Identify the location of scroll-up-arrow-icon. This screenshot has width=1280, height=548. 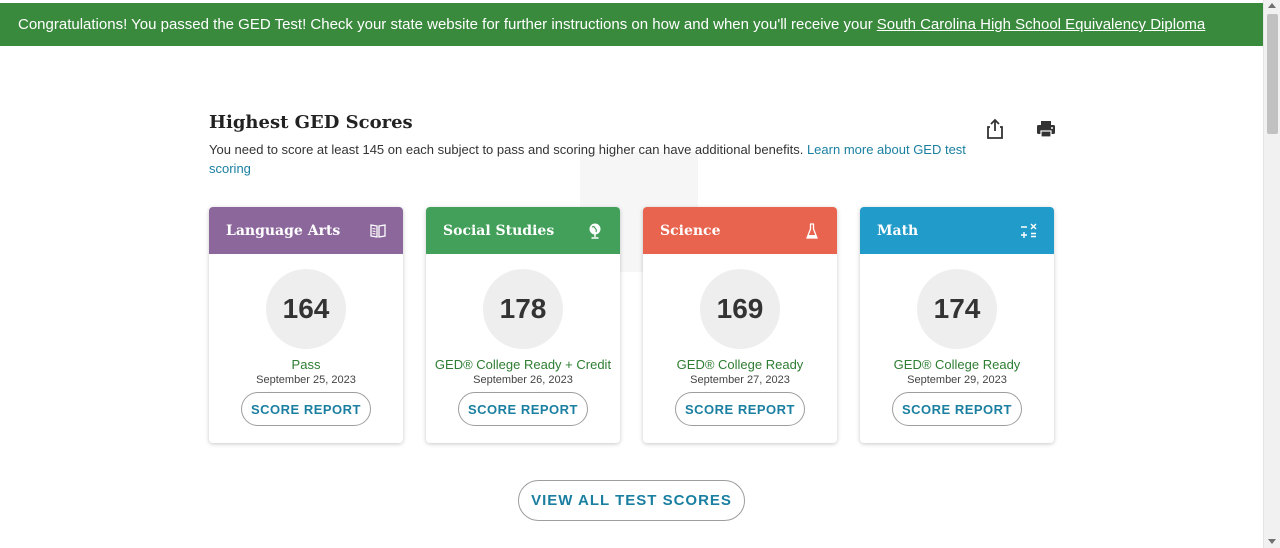
(1272, 5).